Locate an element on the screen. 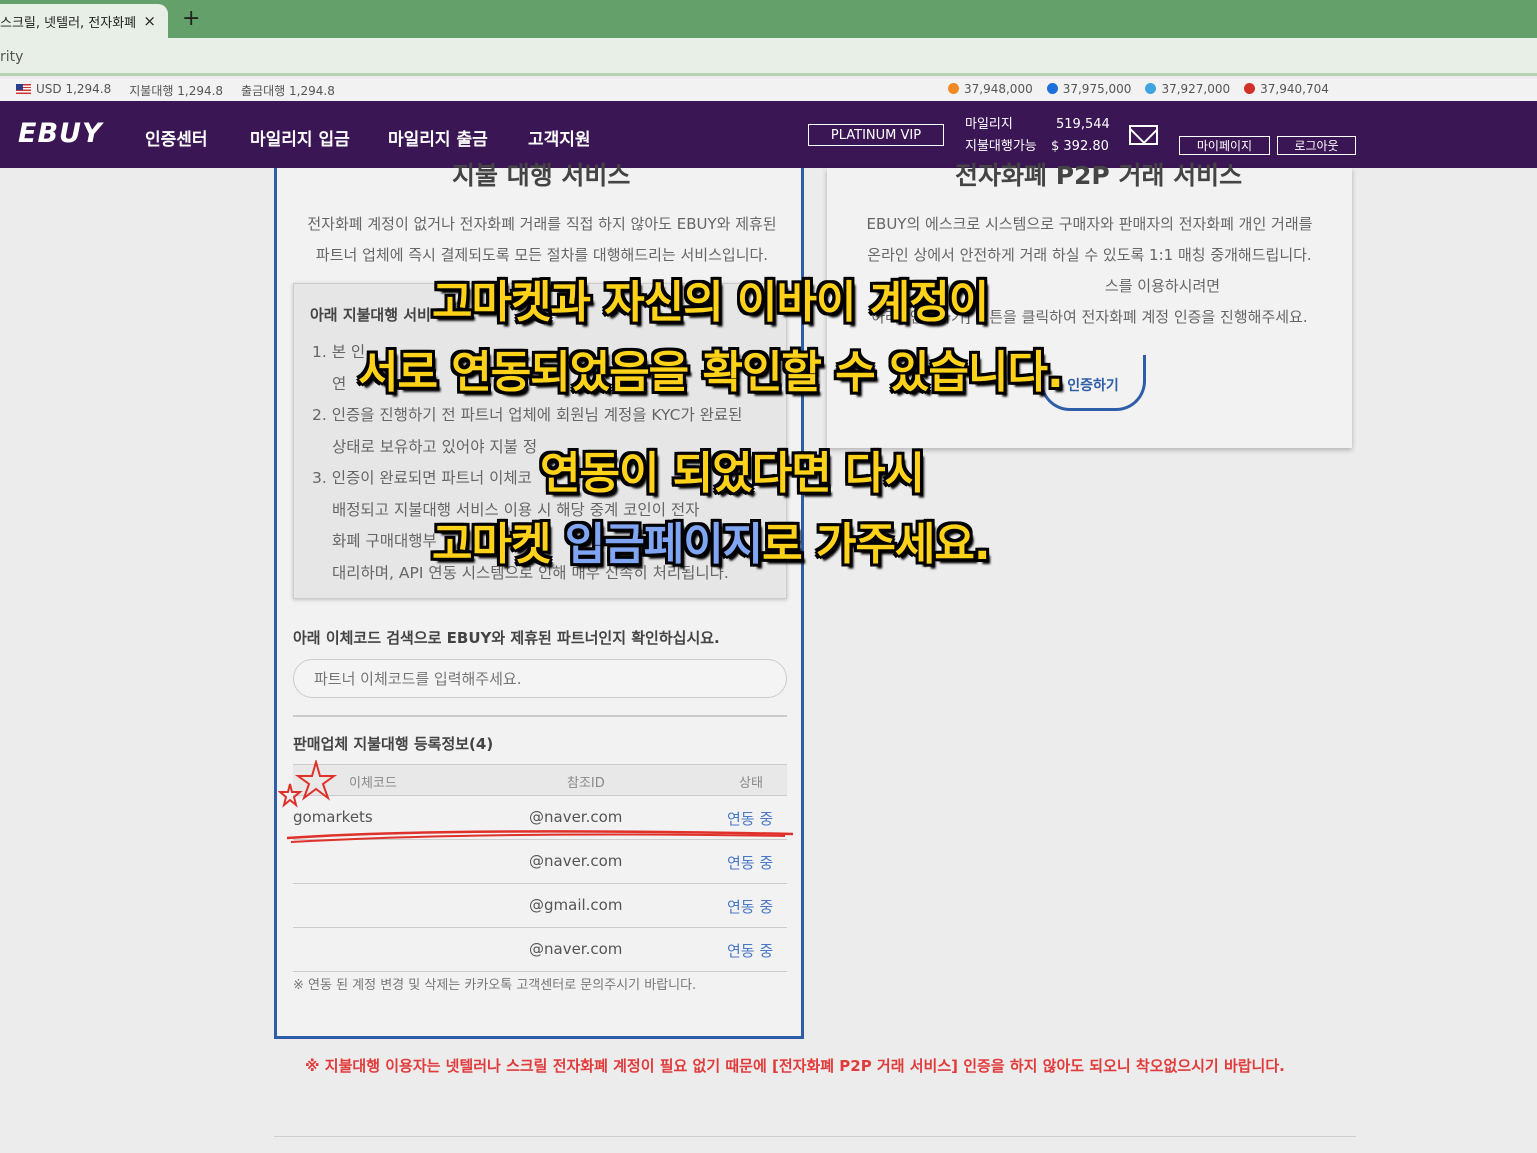 This screenshot has height=1153, width=1537. panel-title: 지불 대행 서비스 is located at coordinates (541, 175).